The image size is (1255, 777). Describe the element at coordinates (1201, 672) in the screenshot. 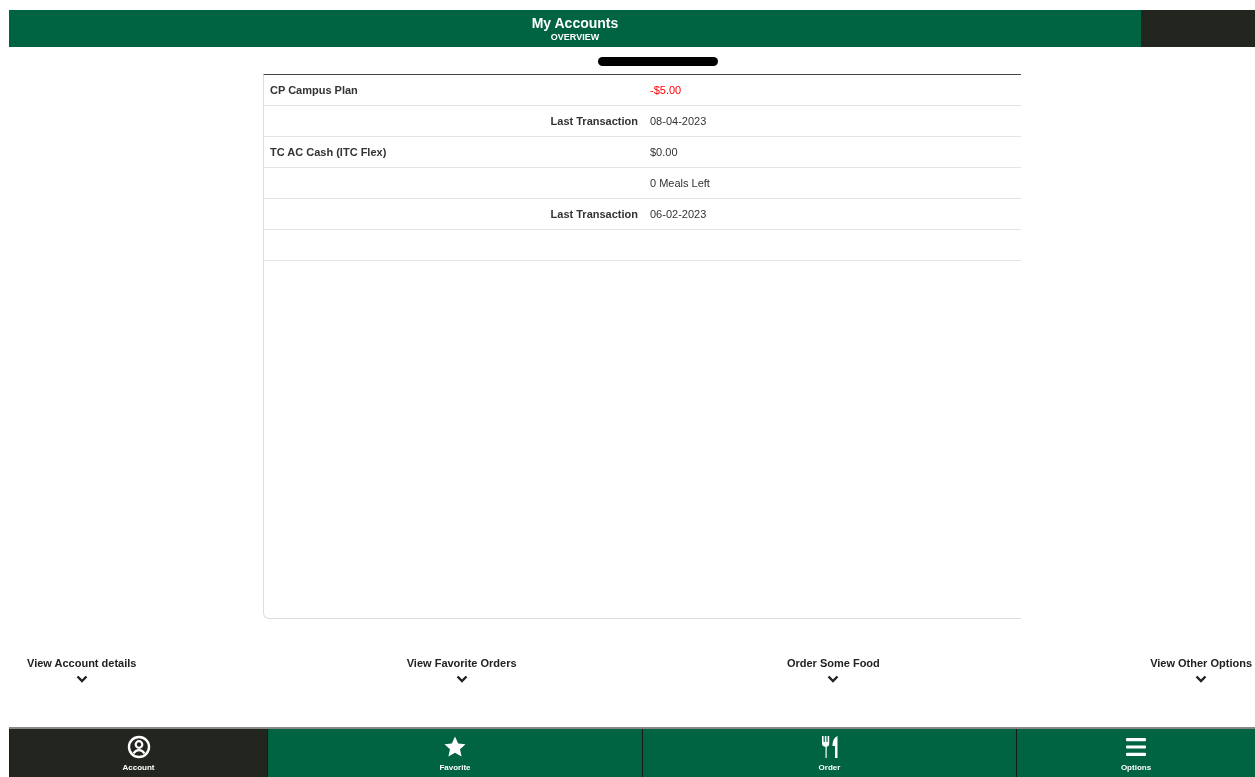

I see `section-link: View Other Options` at that location.